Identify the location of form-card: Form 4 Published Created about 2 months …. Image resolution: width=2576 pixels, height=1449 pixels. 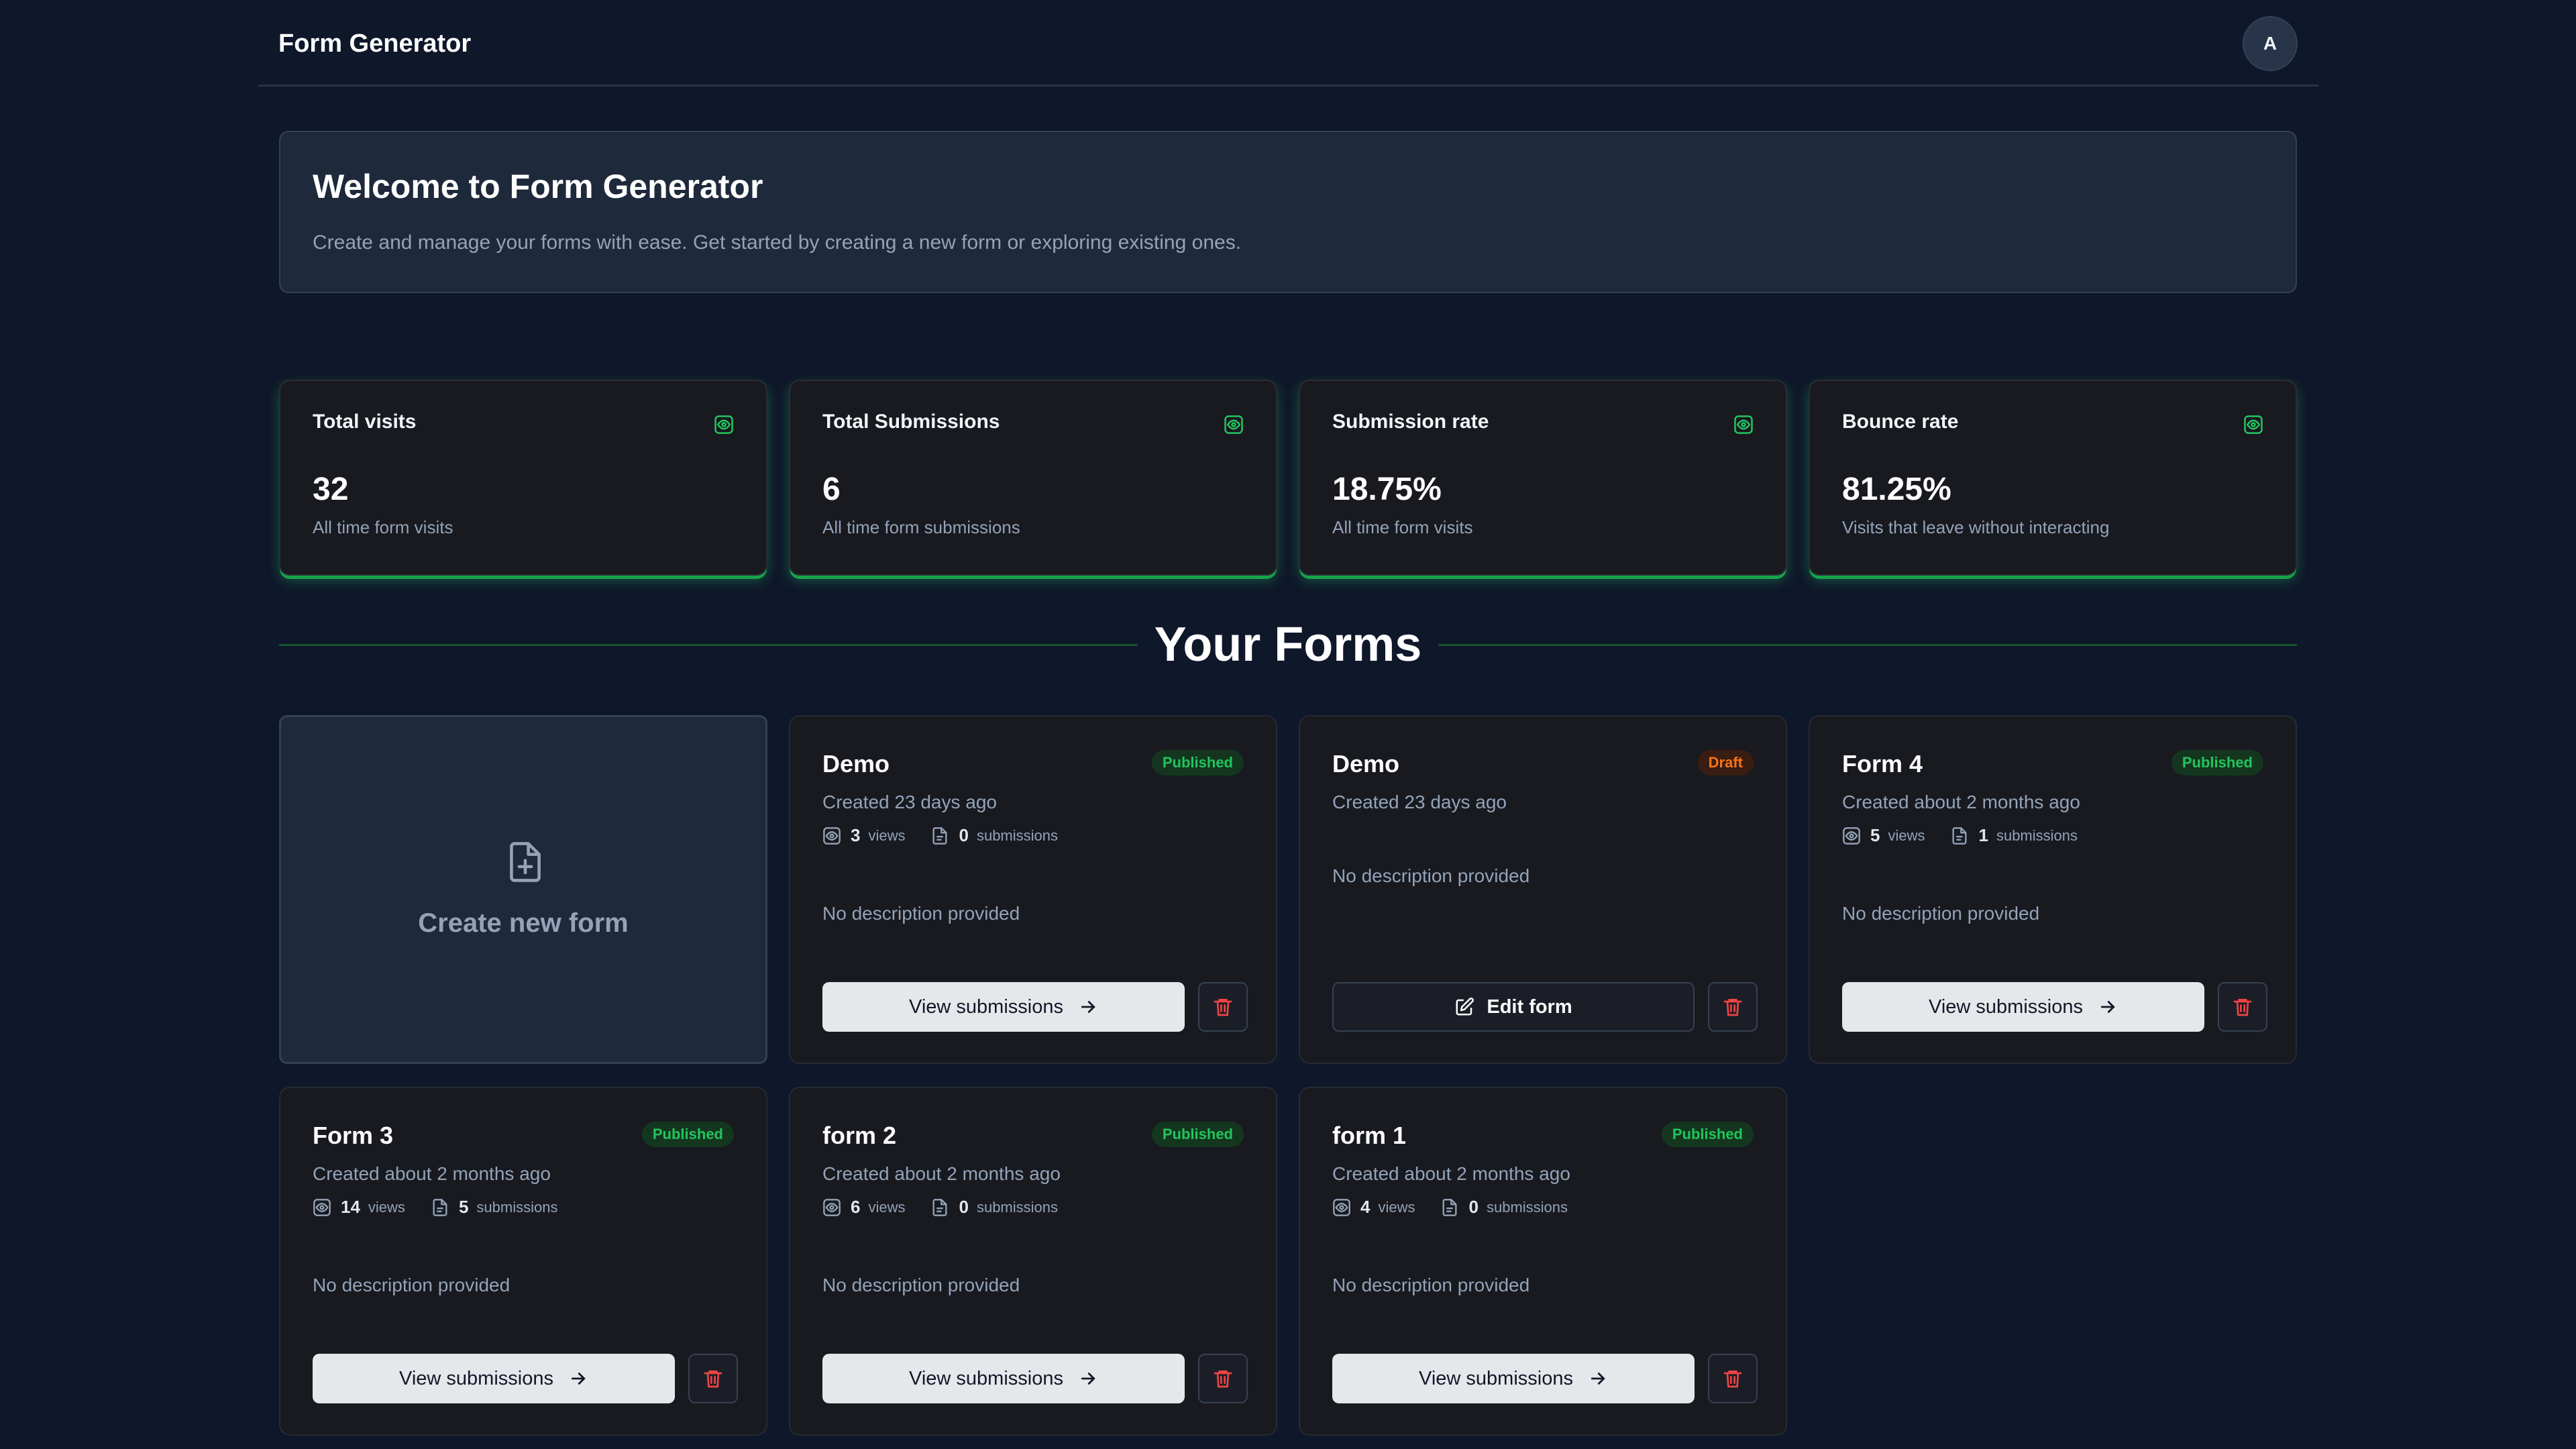
(2053, 889).